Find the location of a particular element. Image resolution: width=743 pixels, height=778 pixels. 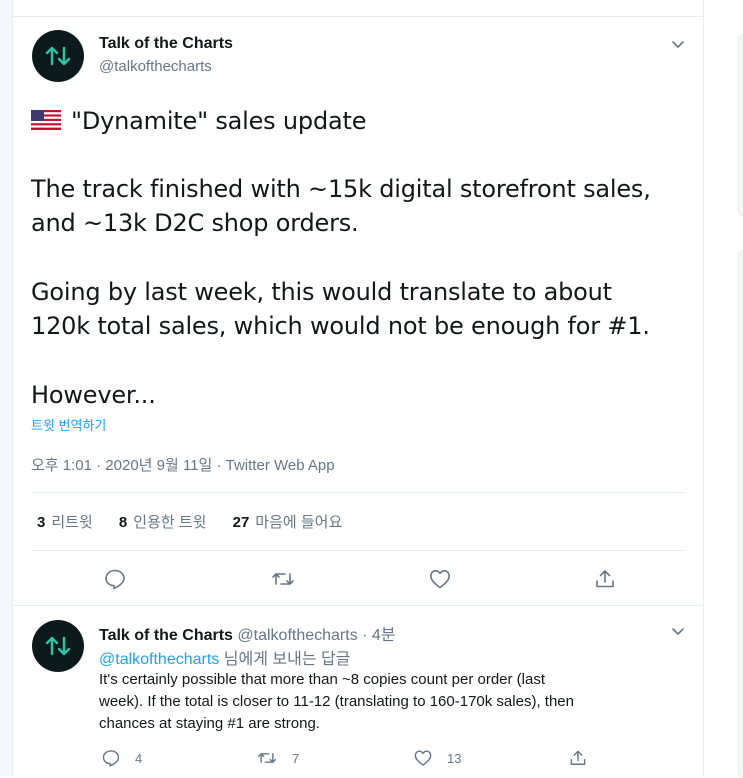

reply-time-ago: · 4분 is located at coordinates (378, 635).